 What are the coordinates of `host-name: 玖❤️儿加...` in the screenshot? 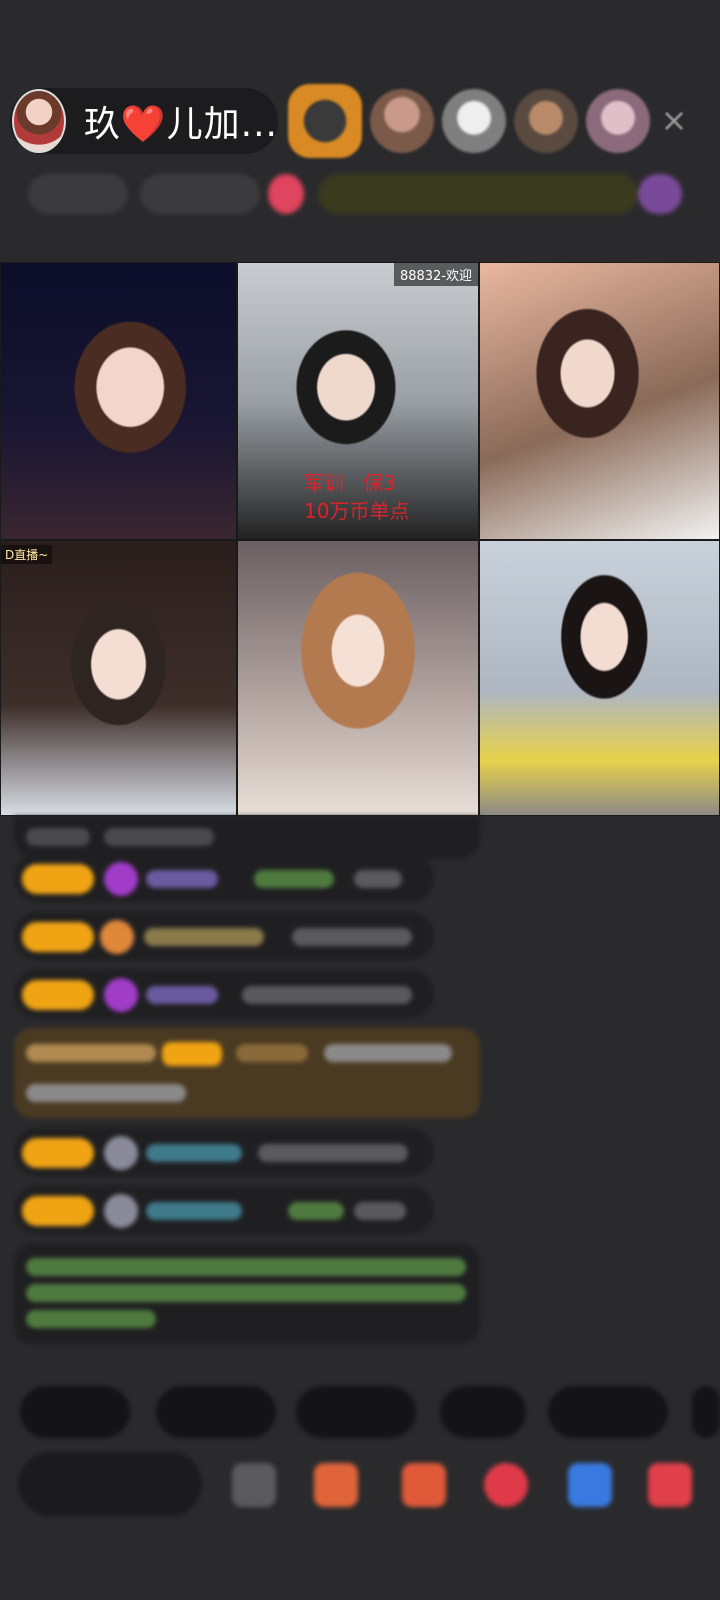 It's located at (181, 121).